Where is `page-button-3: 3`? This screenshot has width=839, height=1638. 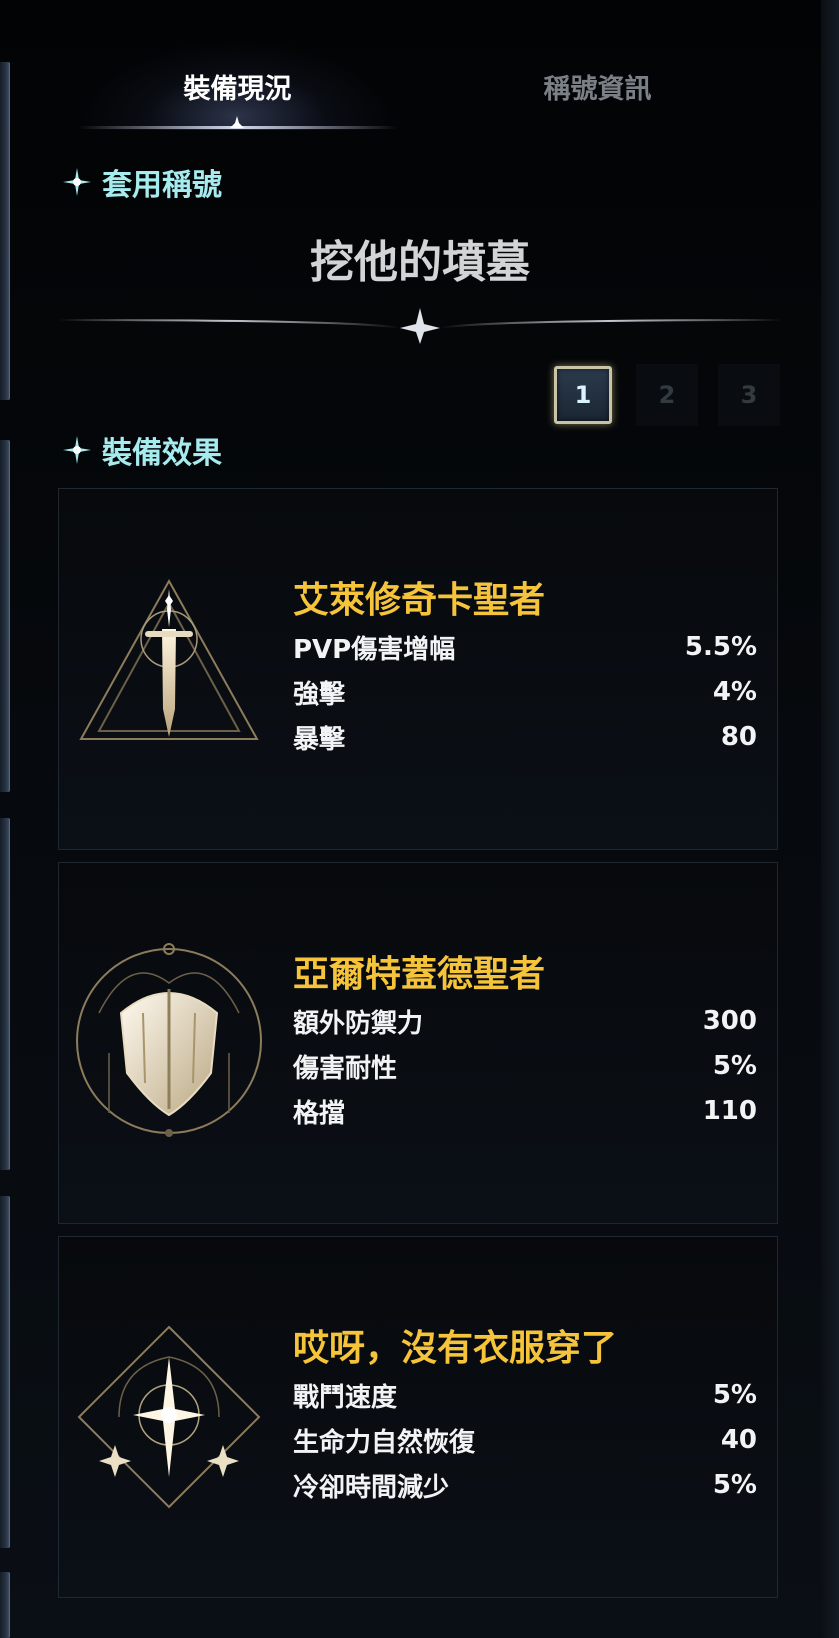
page-button-3: 3 is located at coordinates (749, 395).